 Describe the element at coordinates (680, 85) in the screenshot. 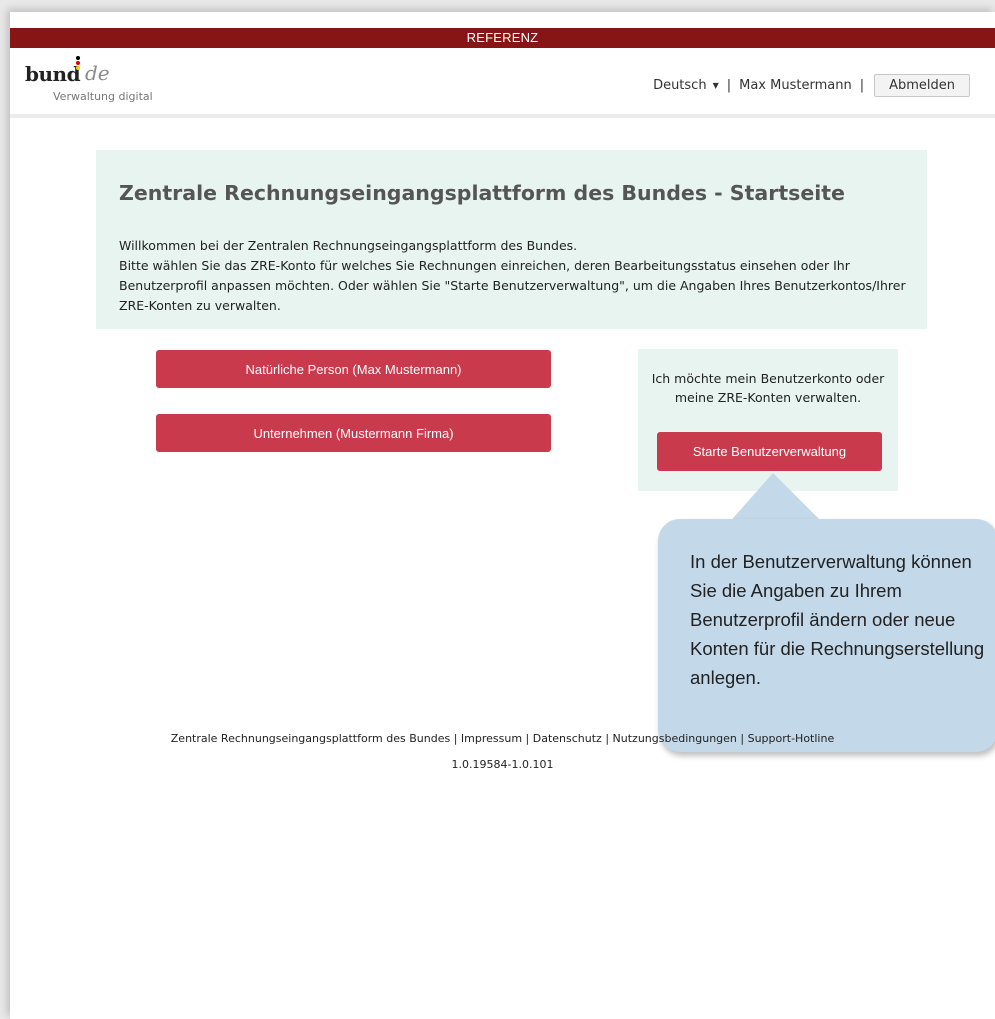

I see `language-label: Deutsch` at that location.